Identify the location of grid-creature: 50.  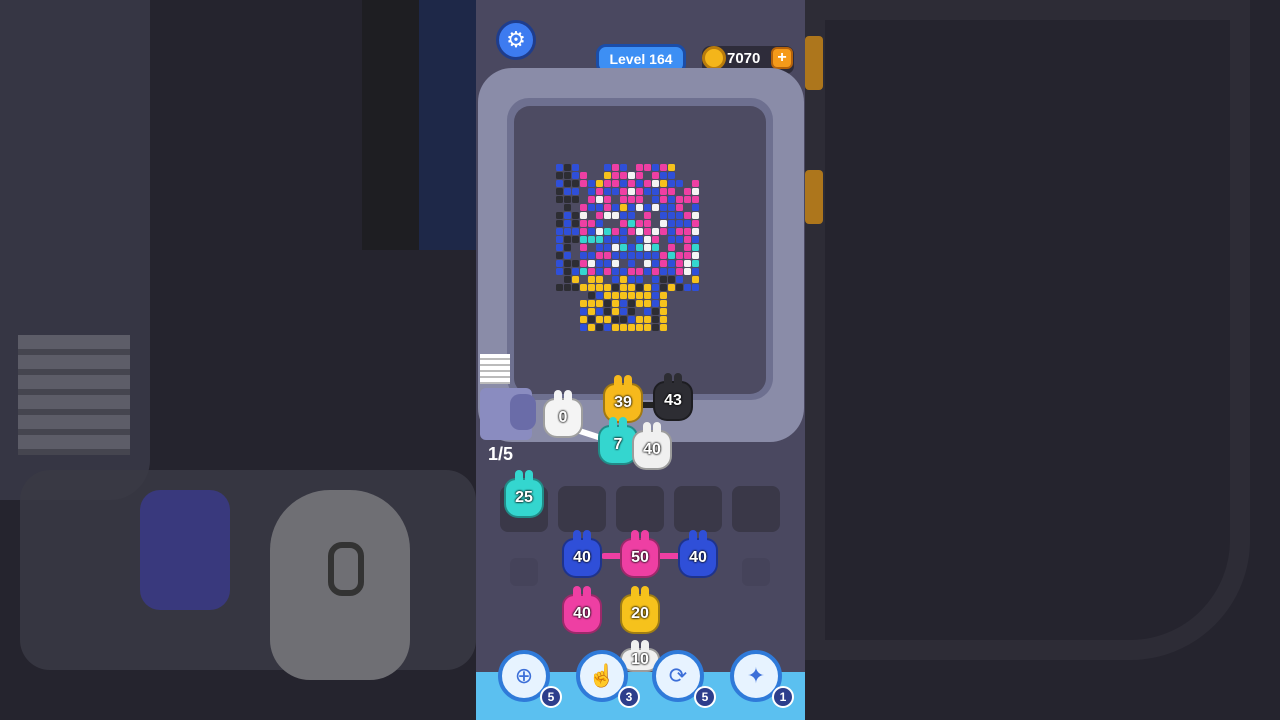
(640, 554).